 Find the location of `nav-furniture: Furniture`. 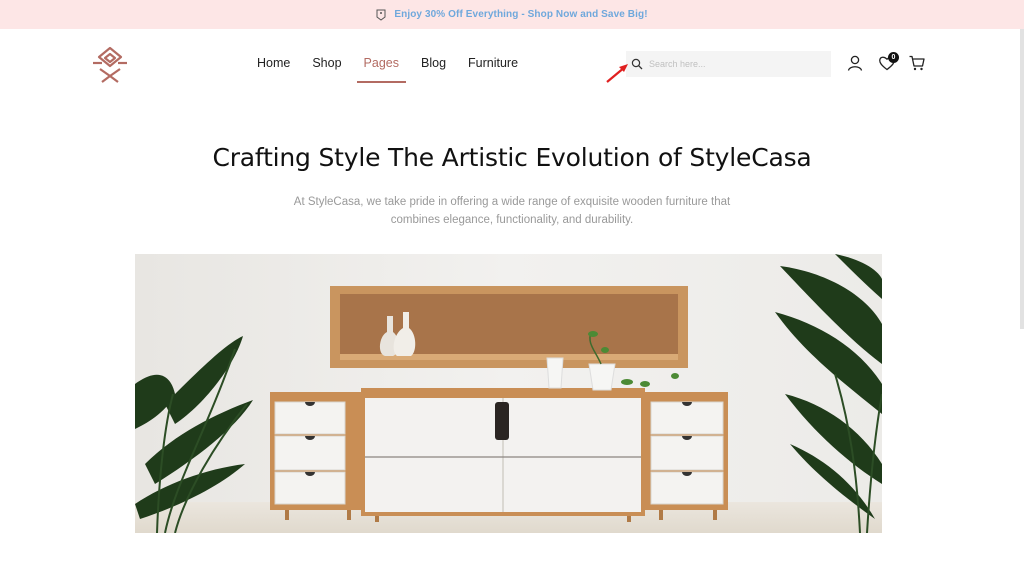

nav-furniture: Furniture is located at coordinates (493, 64).